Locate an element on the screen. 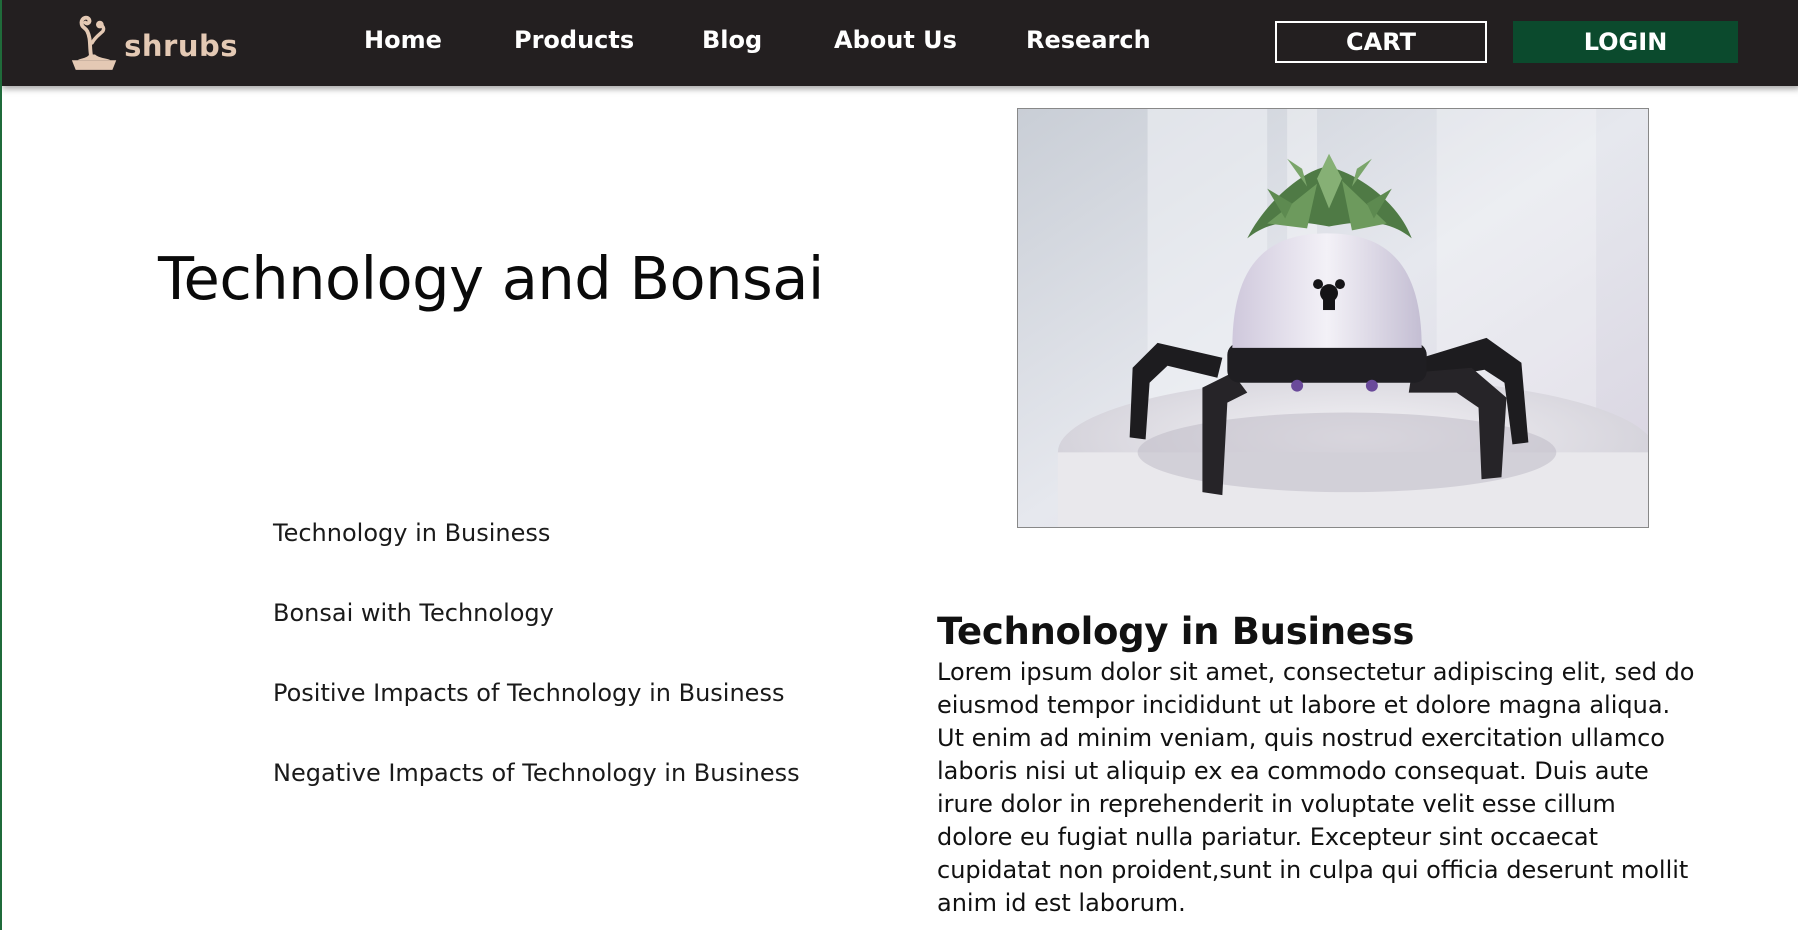  cart-button: CART is located at coordinates (1381, 42).